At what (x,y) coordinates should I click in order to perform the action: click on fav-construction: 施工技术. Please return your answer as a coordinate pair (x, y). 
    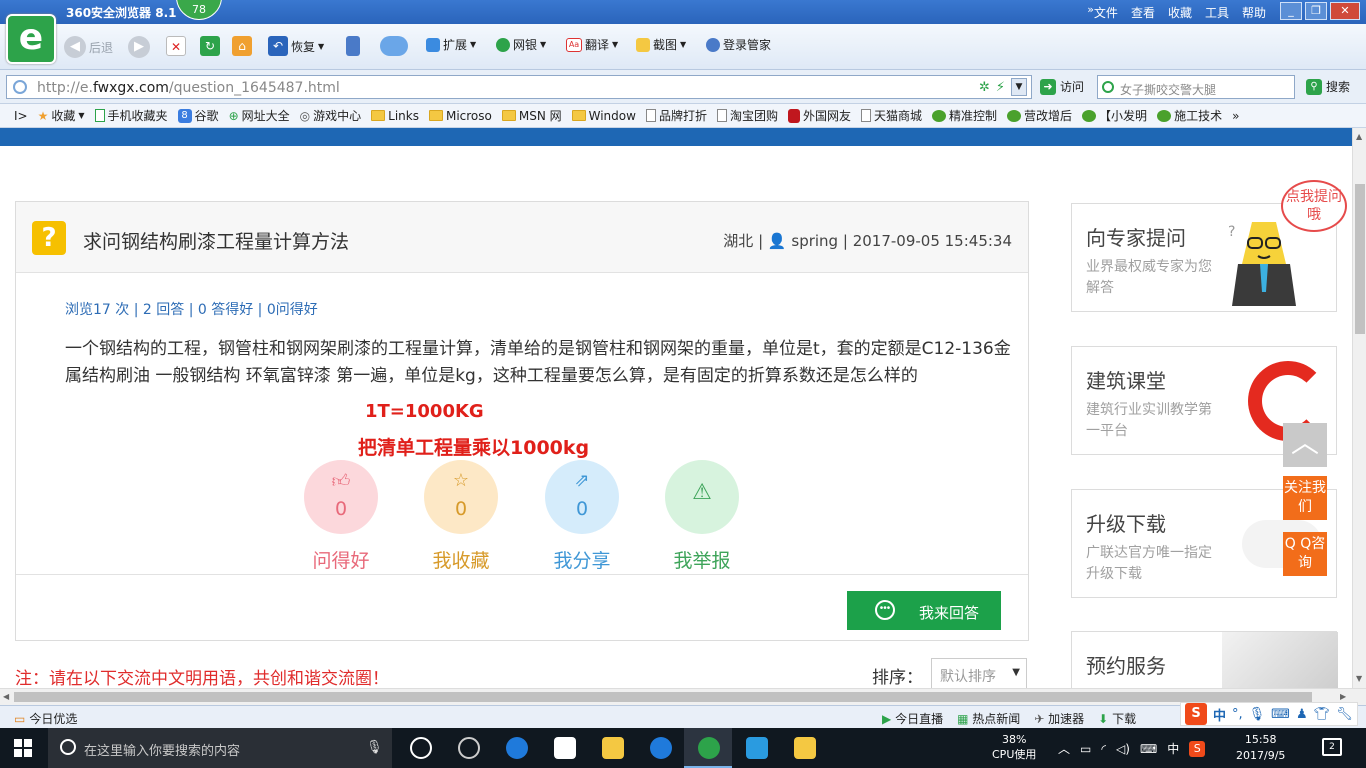
    Looking at the image, I should click on (1189, 115).